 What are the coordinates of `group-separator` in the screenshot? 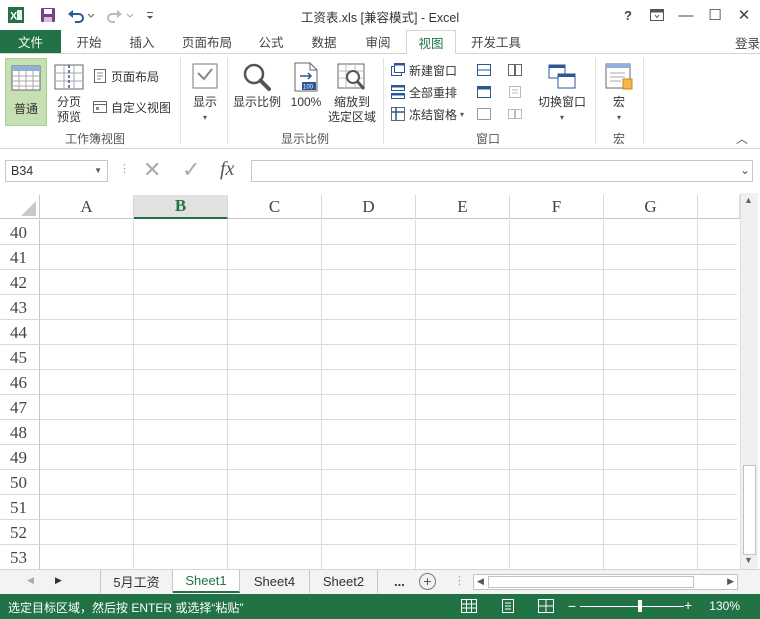 It's located at (595, 101).